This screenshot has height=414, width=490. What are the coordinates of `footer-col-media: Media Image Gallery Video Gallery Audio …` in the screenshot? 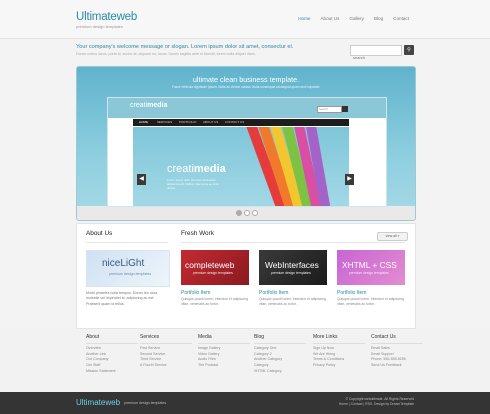 It's located at (224, 351).